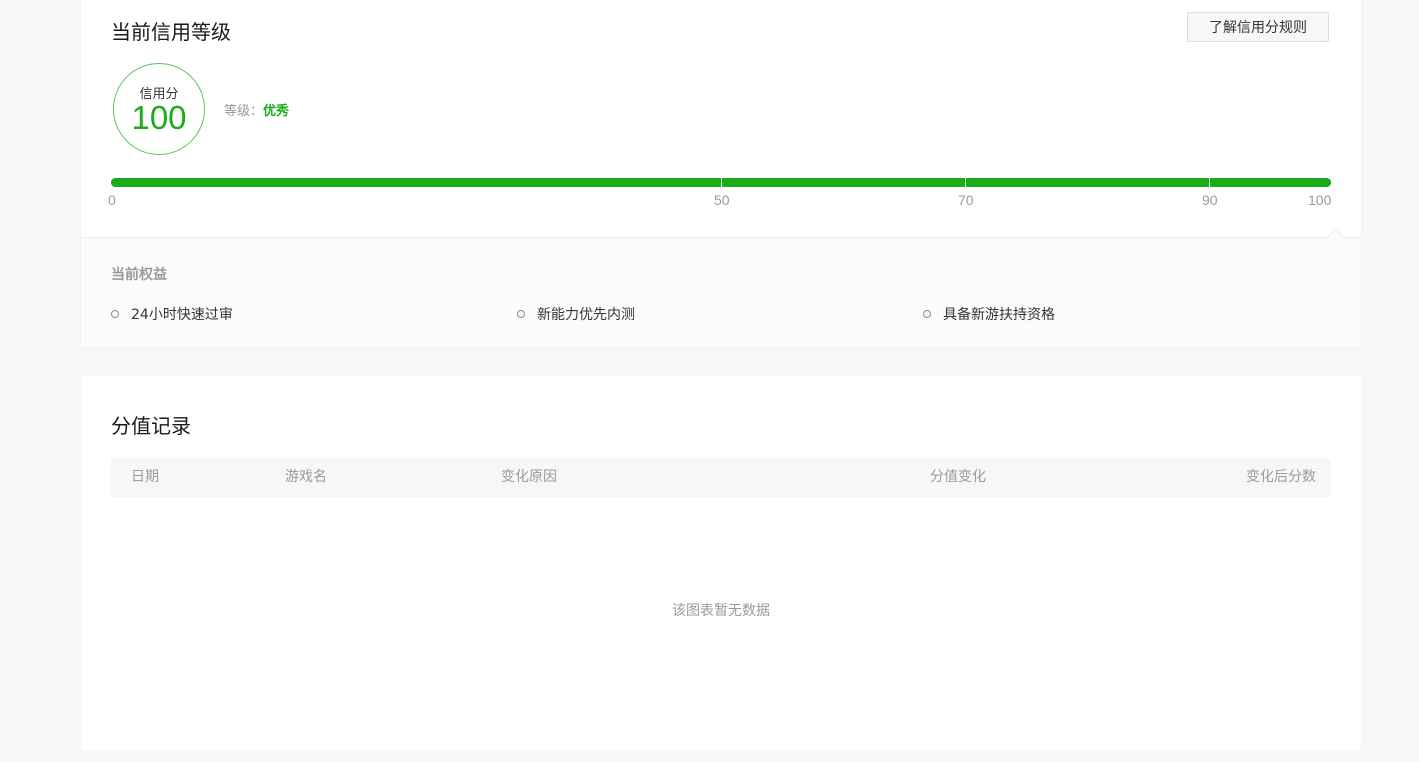 The height and width of the screenshot is (762, 1419). What do you see at coordinates (182, 315) in the screenshot?
I see `benefit-label: 24小时快速过审` at bounding box center [182, 315].